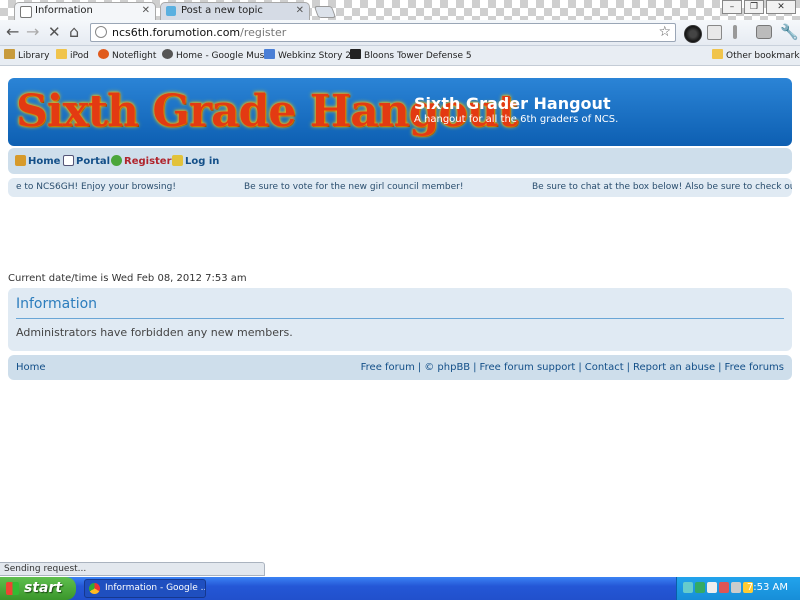 The image size is (800, 600). Describe the element at coordinates (383, 32) in the screenshot. I see `address-bar: ncs6th.forumotion.com/register ☆` at that location.